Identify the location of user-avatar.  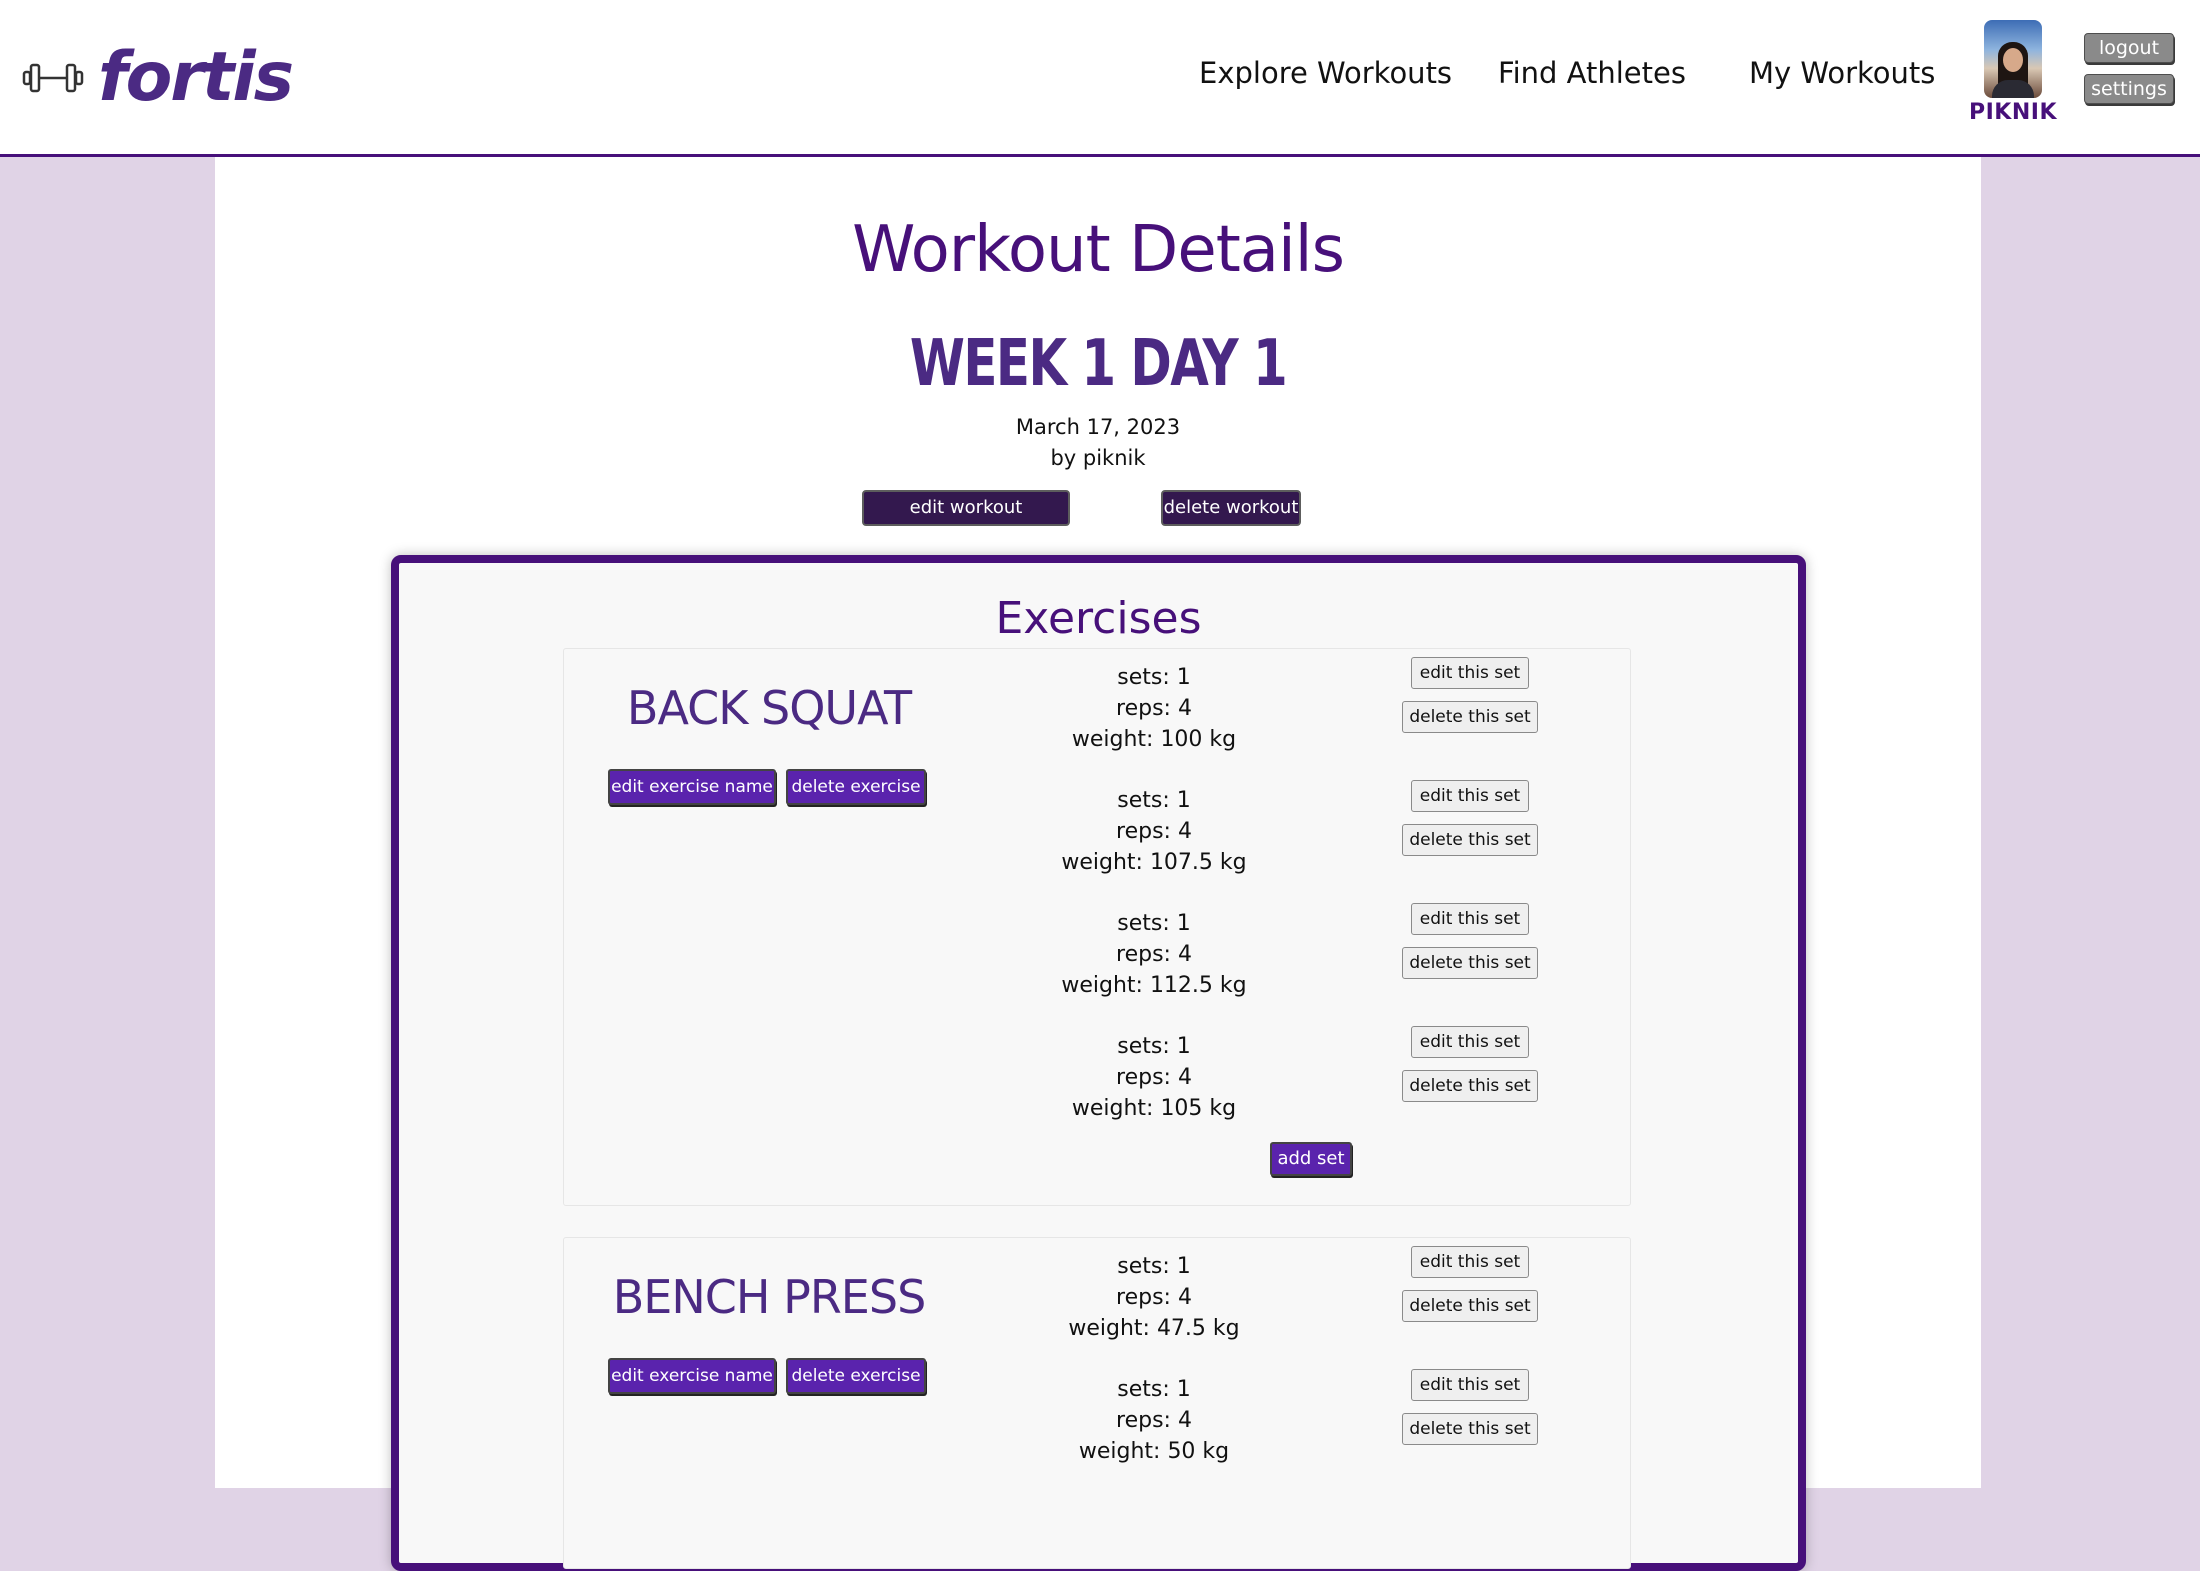
(2013, 59).